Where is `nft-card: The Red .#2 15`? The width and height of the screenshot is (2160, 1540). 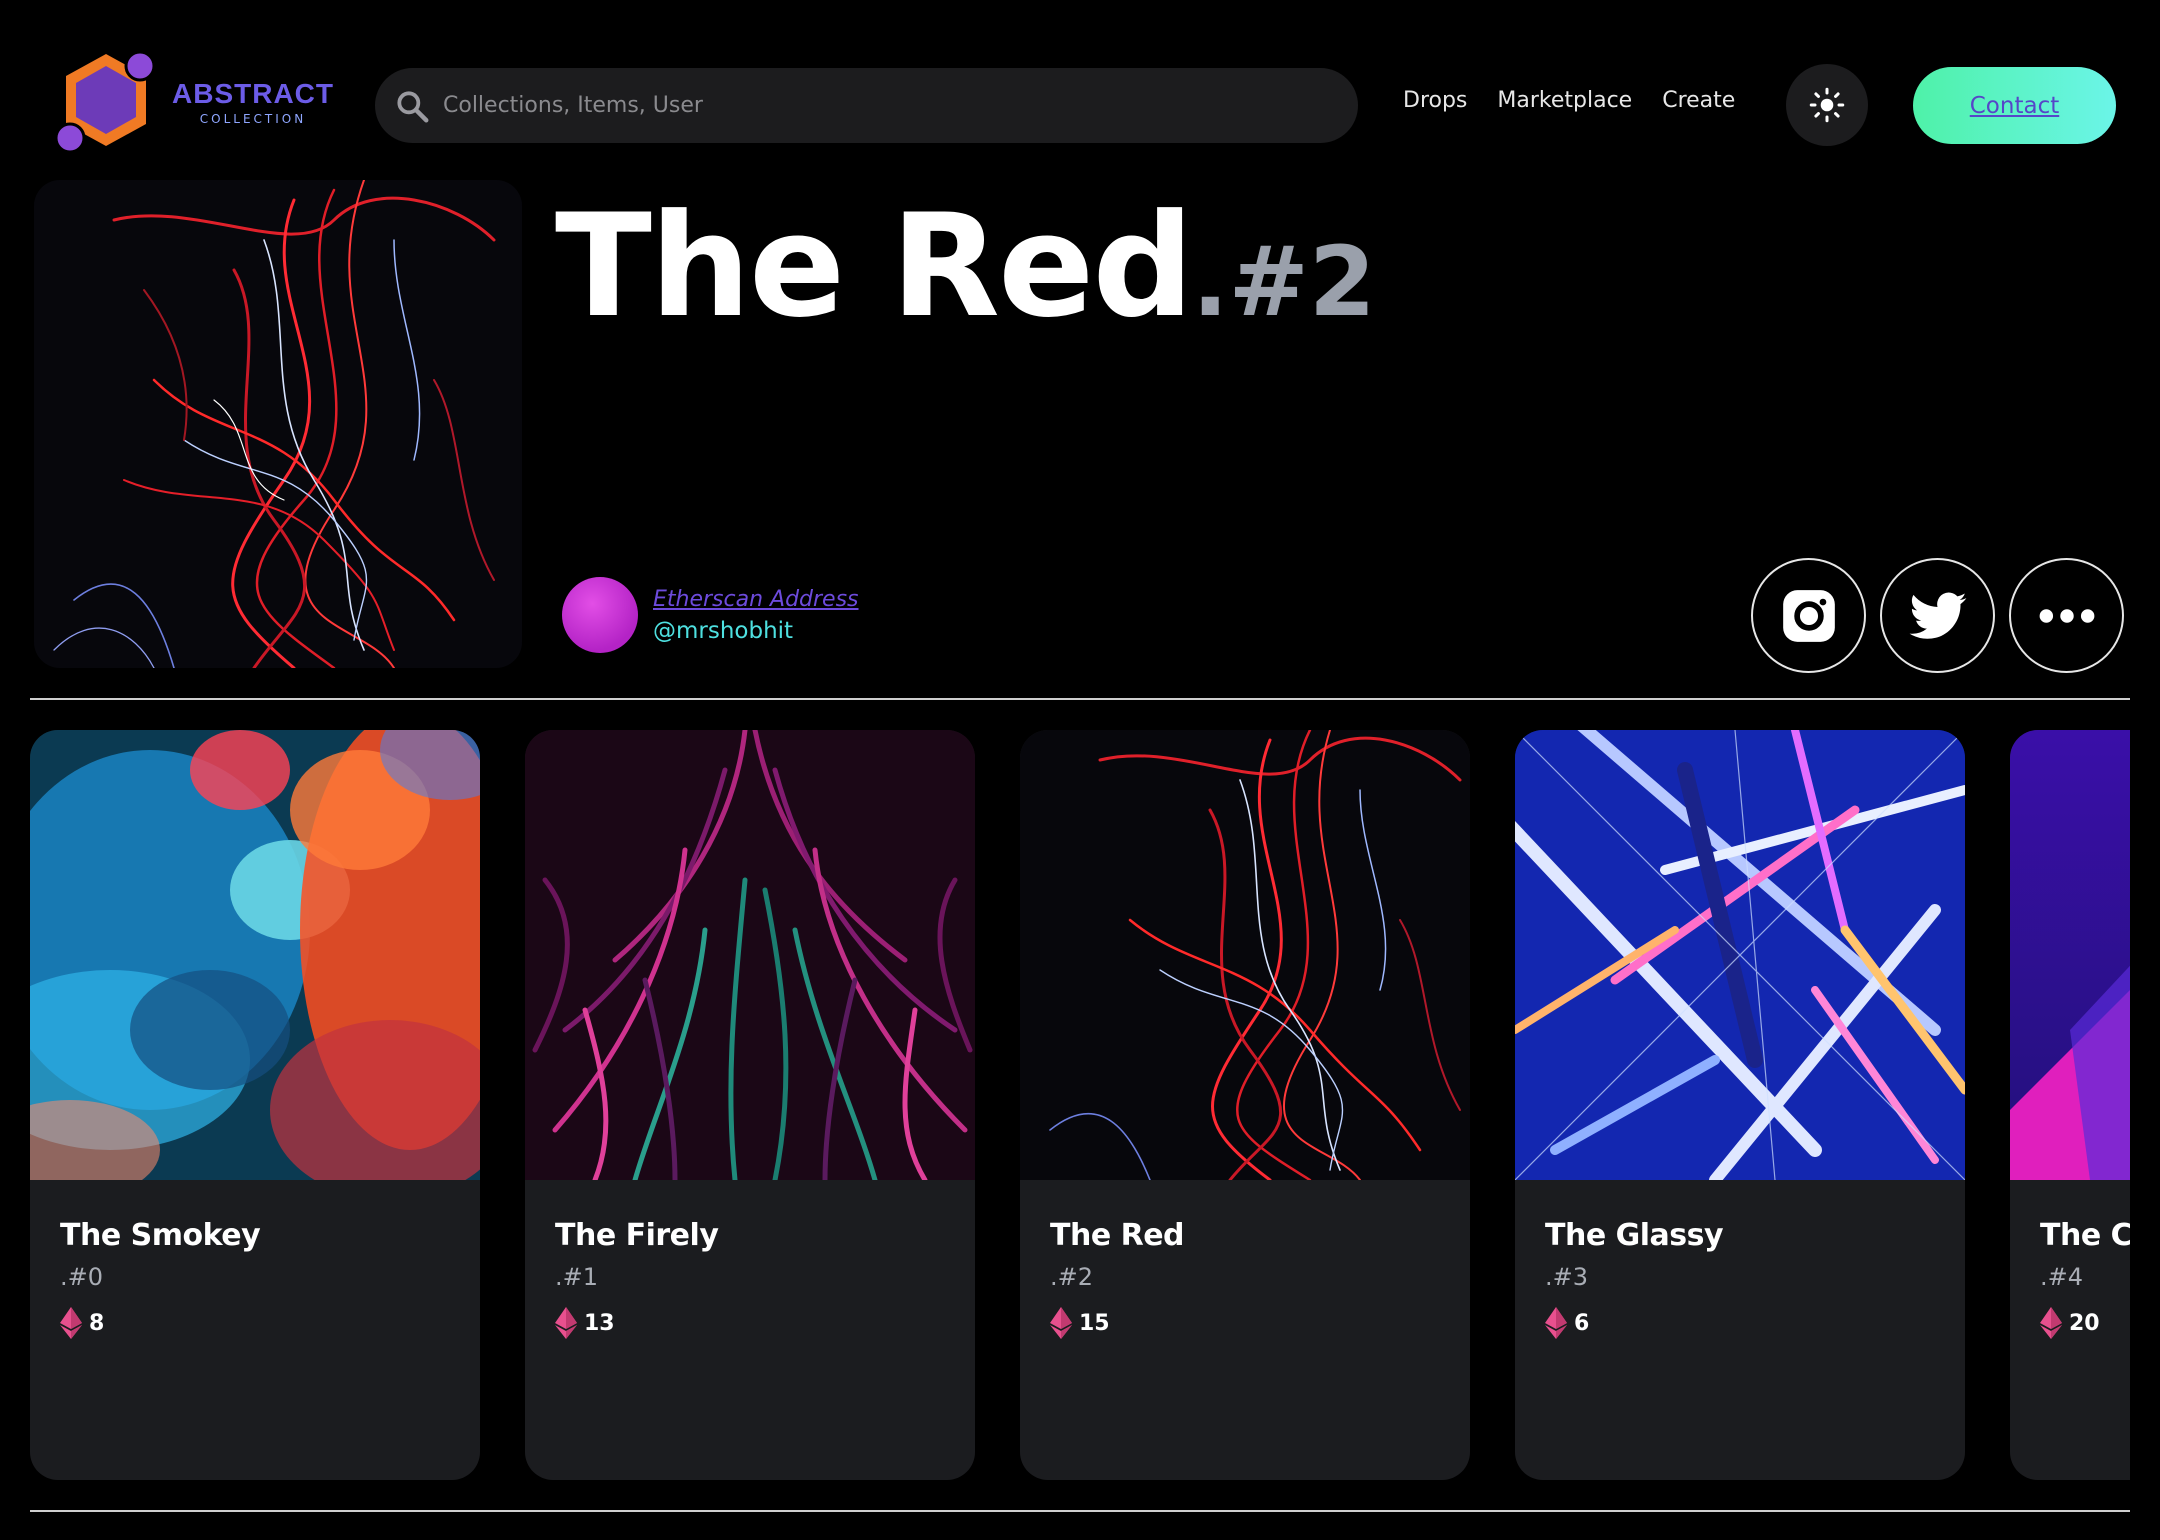 nft-card: The Red .#2 15 is located at coordinates (1245, 1105).